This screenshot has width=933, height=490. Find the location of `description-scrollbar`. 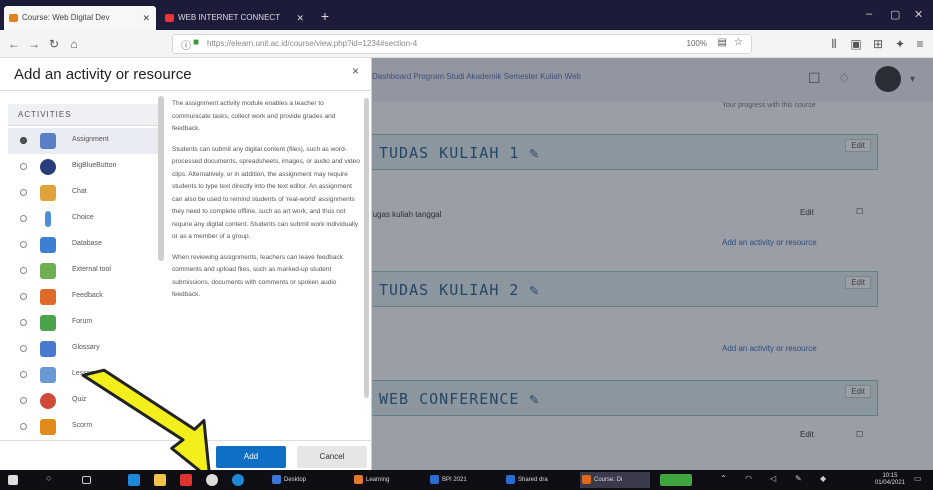

description-scrollbar is located at coordinates (366, 248).